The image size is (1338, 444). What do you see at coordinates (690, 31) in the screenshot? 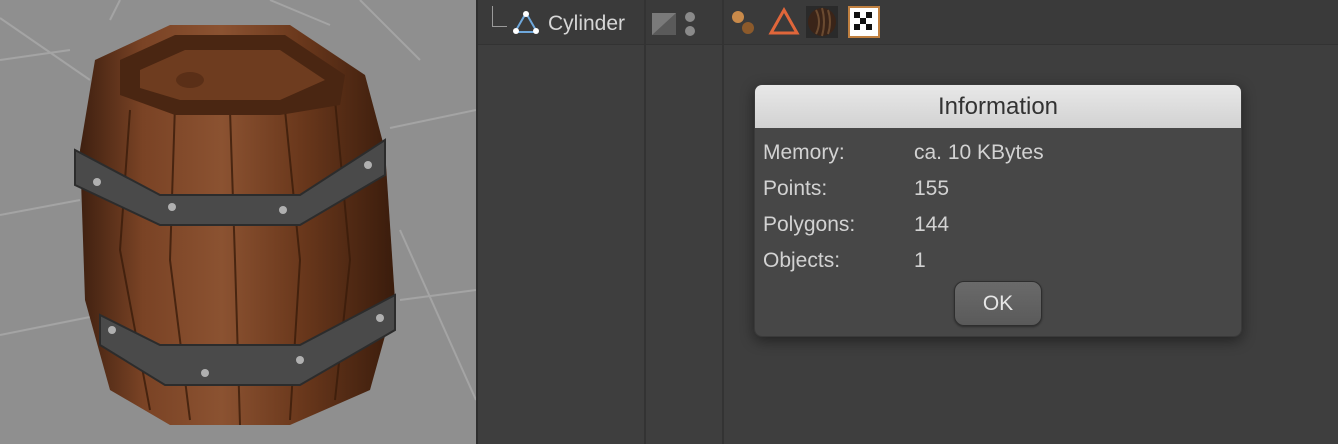
I see `render-visibility-dot` at bounding box center [690, 31].